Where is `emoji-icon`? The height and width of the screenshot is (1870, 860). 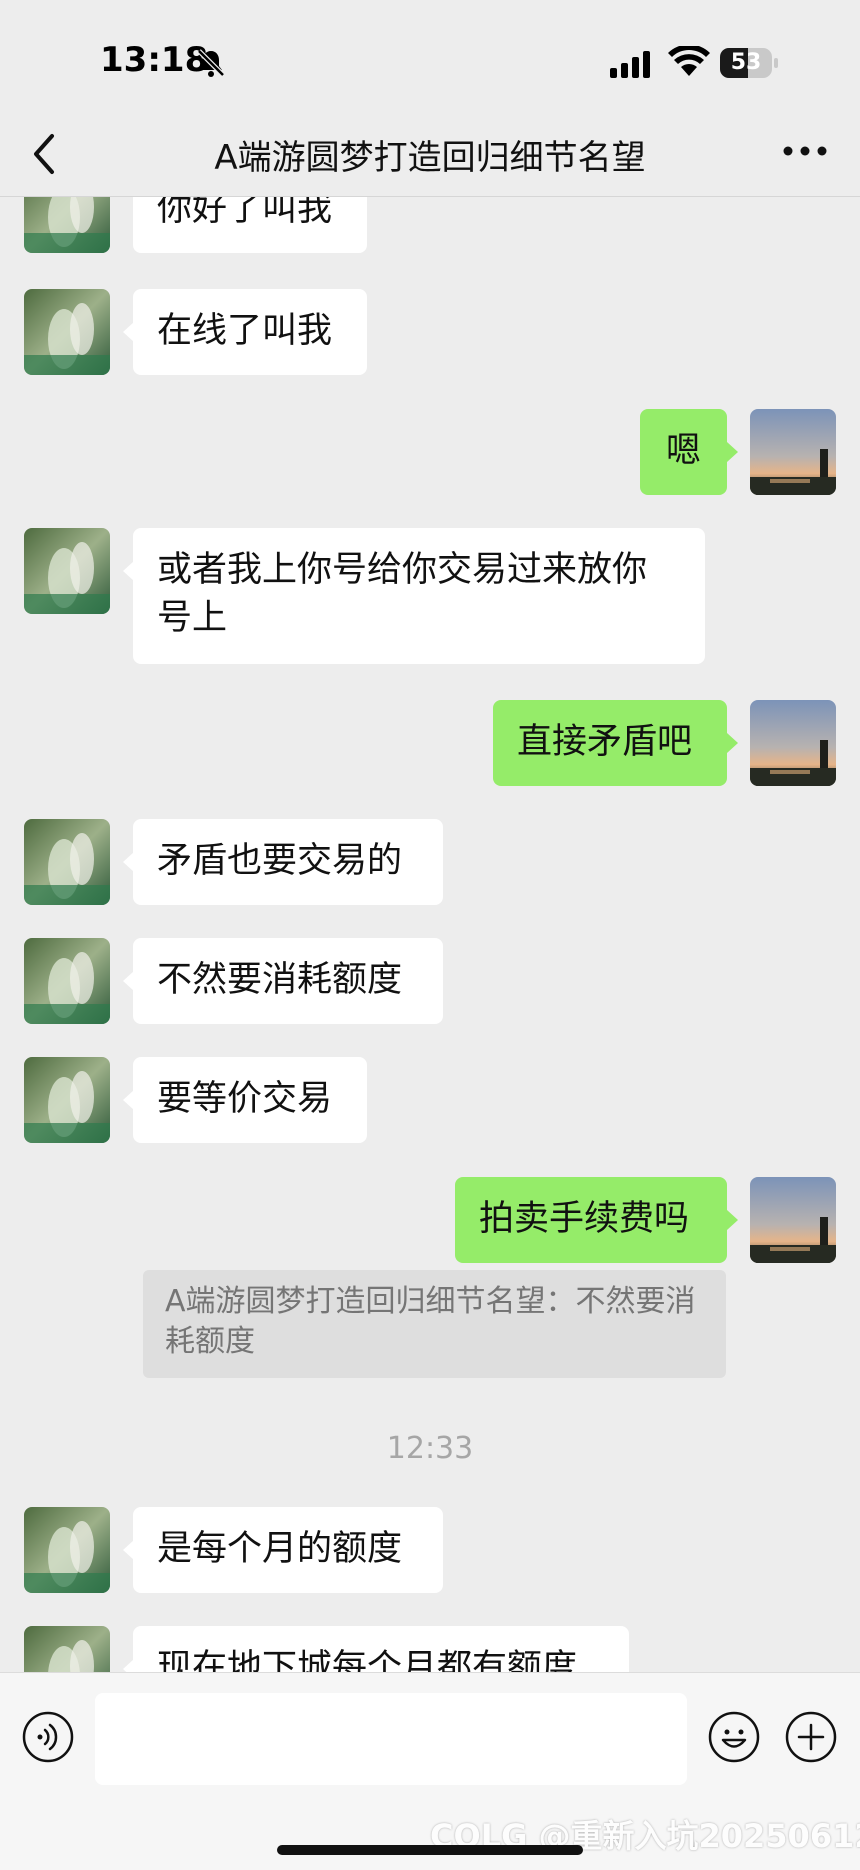 emoji-icon is located at coordinates (734, 1737).